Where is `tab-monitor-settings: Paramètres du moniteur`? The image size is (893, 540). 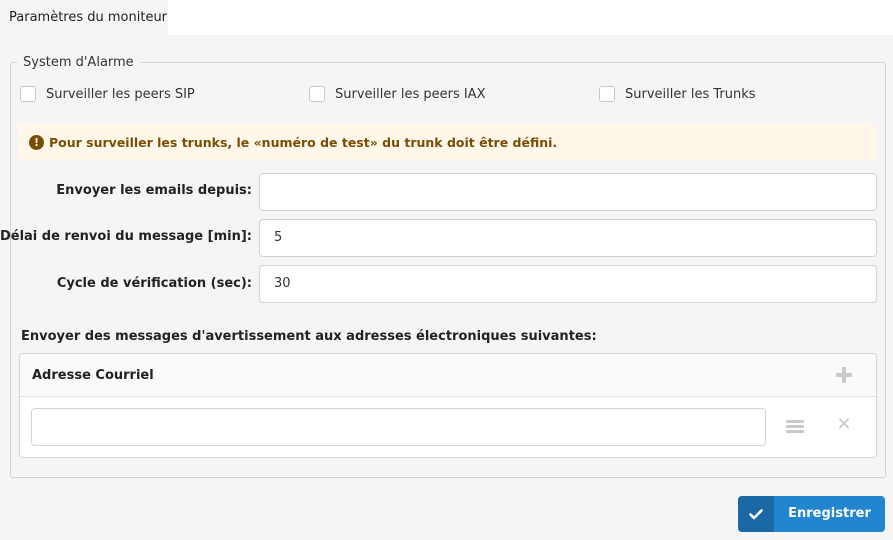
tab-monitor-settings: Paramètres du moniteur is located at coordinates (84, 17).